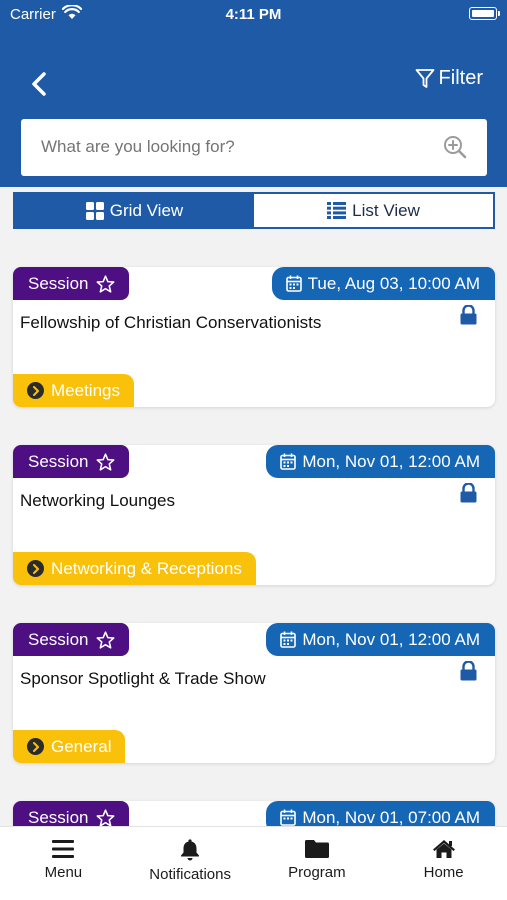 This screenshot has height=900, width=507. What do you see at coordinates (460, 78) in the screenshot?
I see `filter-label: Filter` at bounding box center [460, 78].